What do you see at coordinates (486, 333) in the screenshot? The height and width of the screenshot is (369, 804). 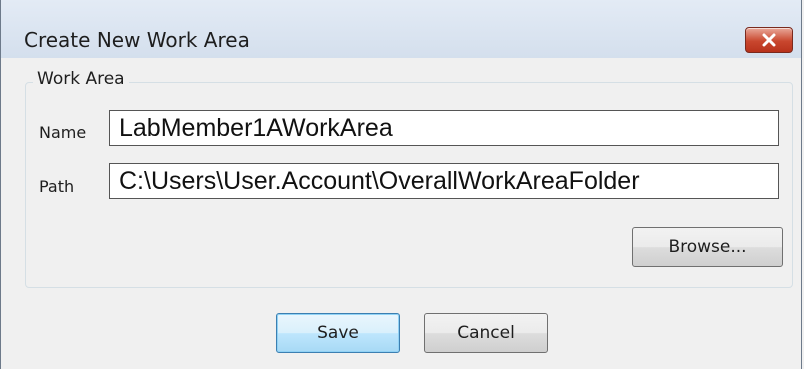 I see `cancel-button: Cancel` at bounding box center [486, 333].